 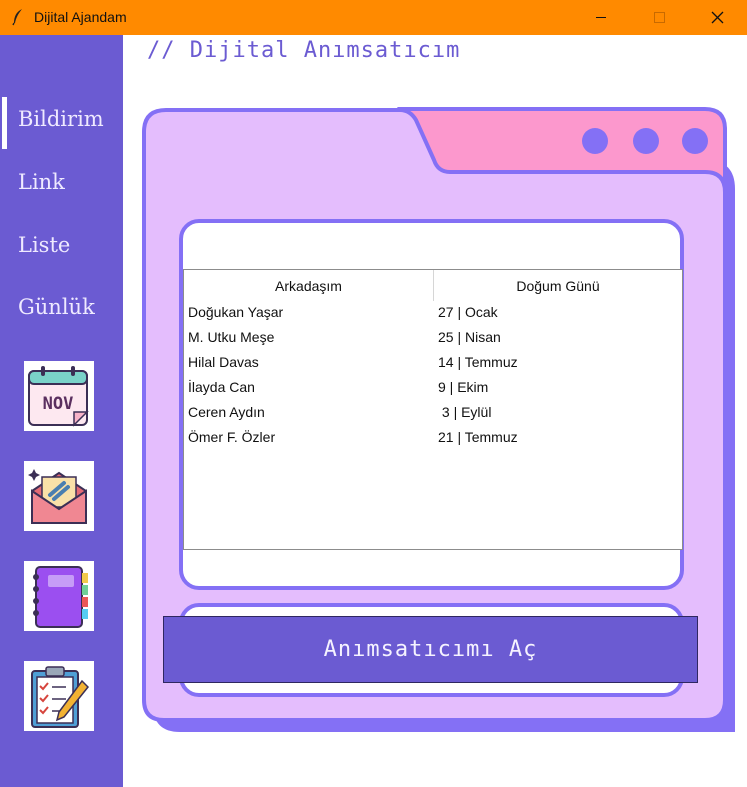 I want to click on table-cell-name: Ceren Aydın, so click(x=226, y=412).